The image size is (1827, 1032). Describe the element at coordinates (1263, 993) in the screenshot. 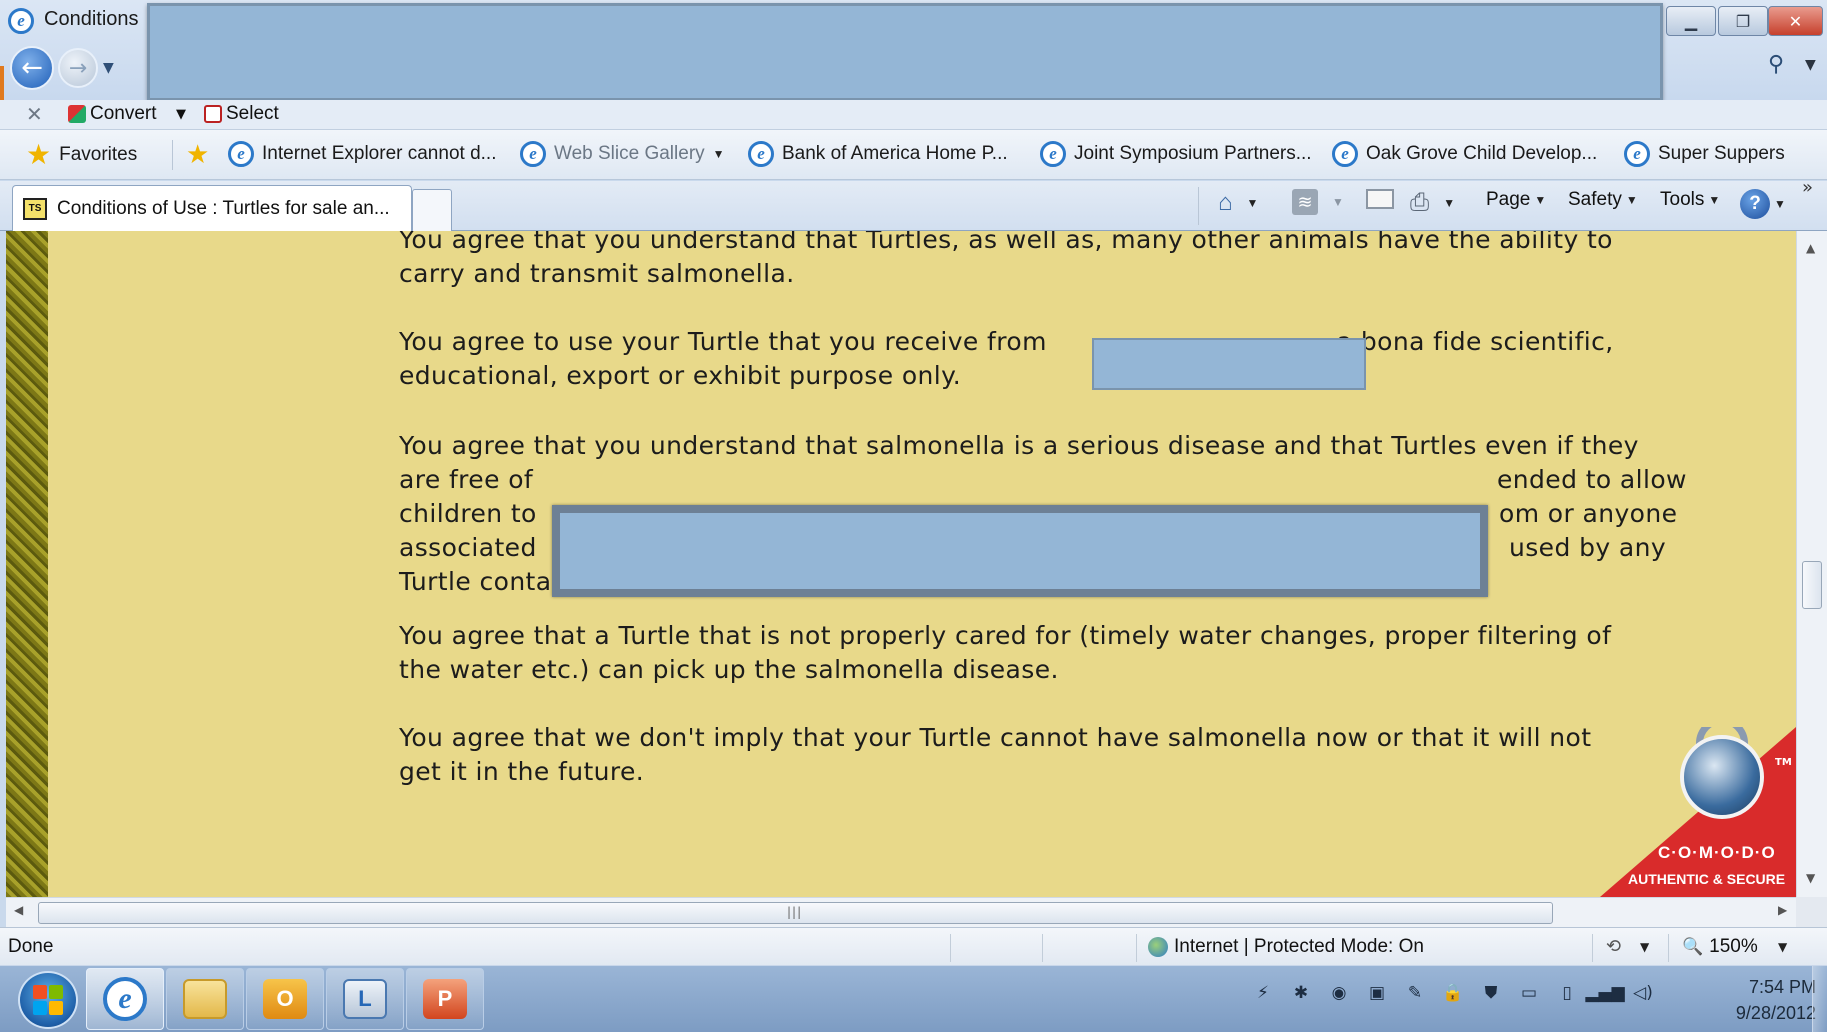

I see `network-icon: ⚡` at that location.